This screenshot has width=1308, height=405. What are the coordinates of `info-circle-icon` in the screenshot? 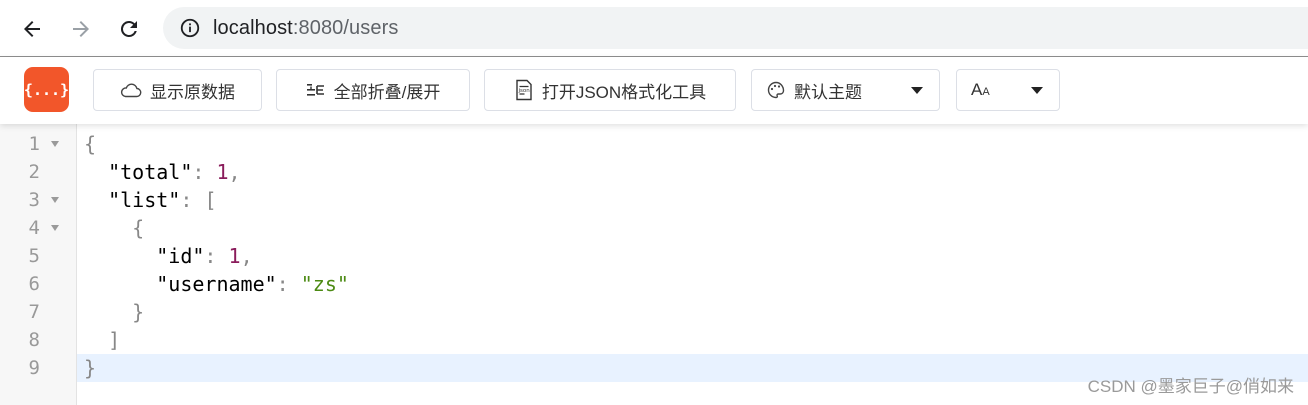 It's located at (190, 28).